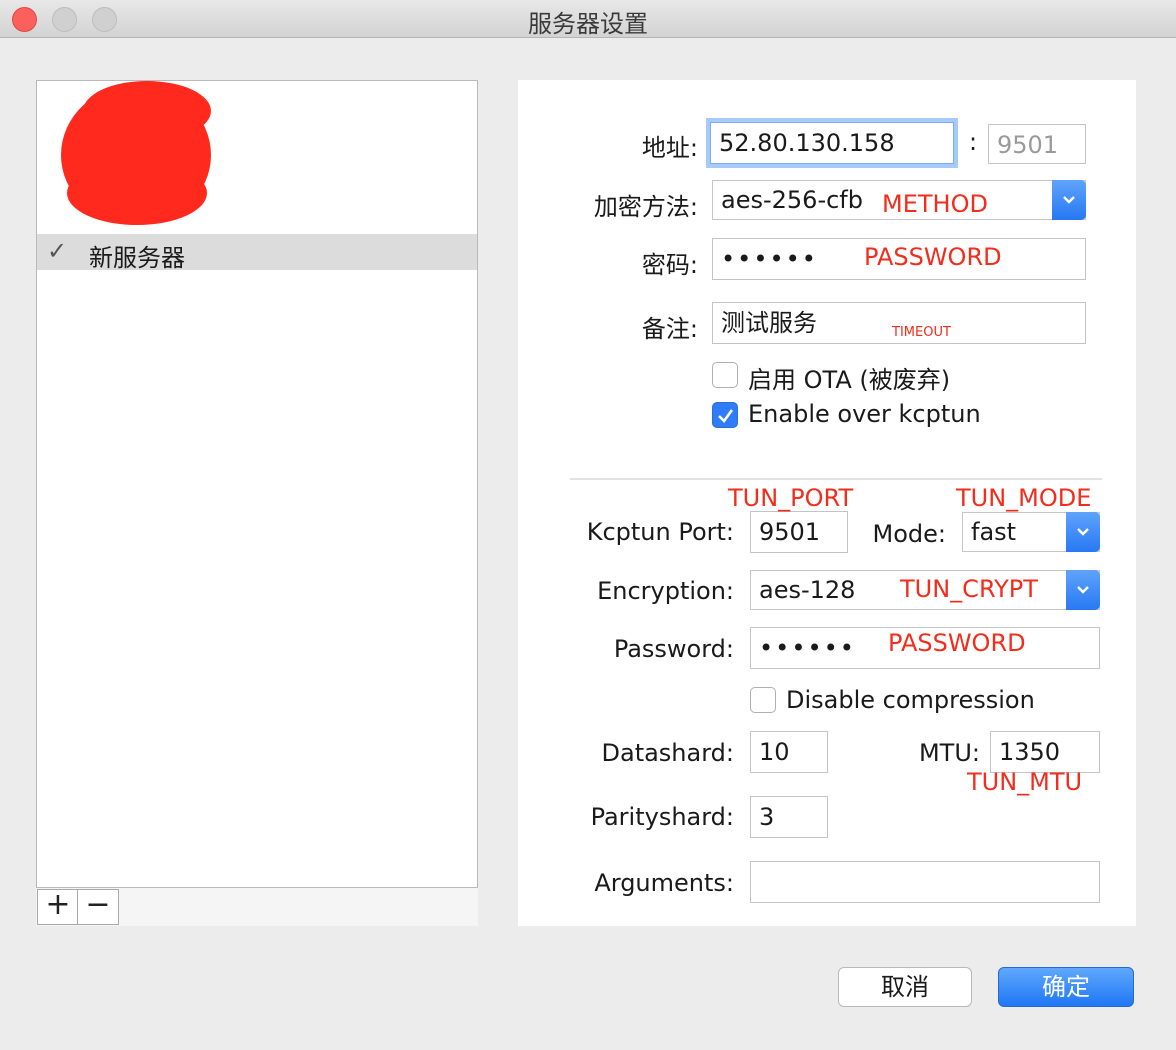  Describe the element at coordinates (257, 907) in the screenshot. I see `list-toolbar: + −` at that location.